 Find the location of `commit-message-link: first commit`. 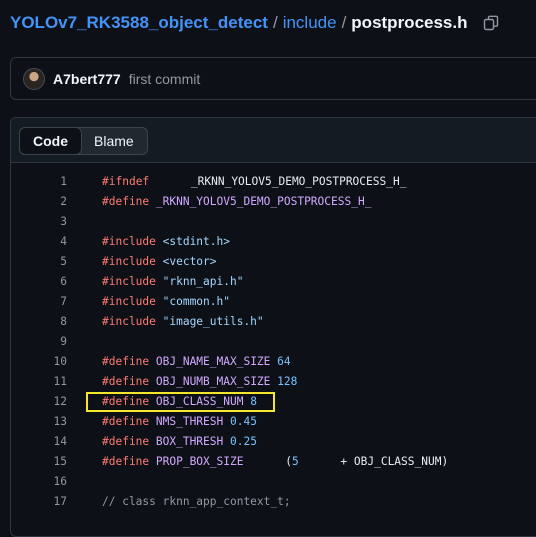

commit-message-link: first commit is located at coordinates (165, 79).